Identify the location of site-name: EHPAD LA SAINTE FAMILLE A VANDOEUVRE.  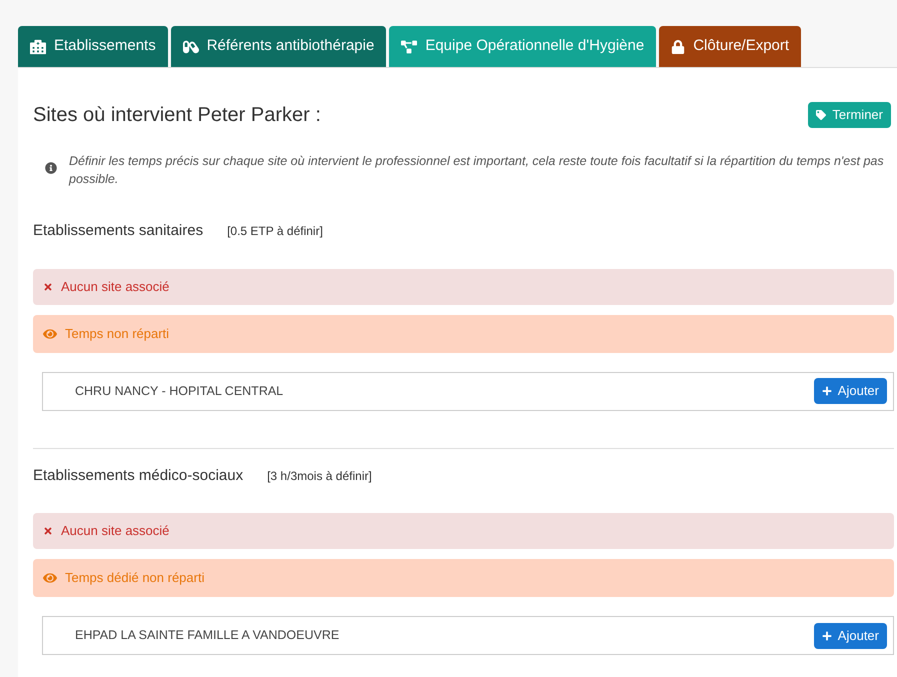
(207, 635).